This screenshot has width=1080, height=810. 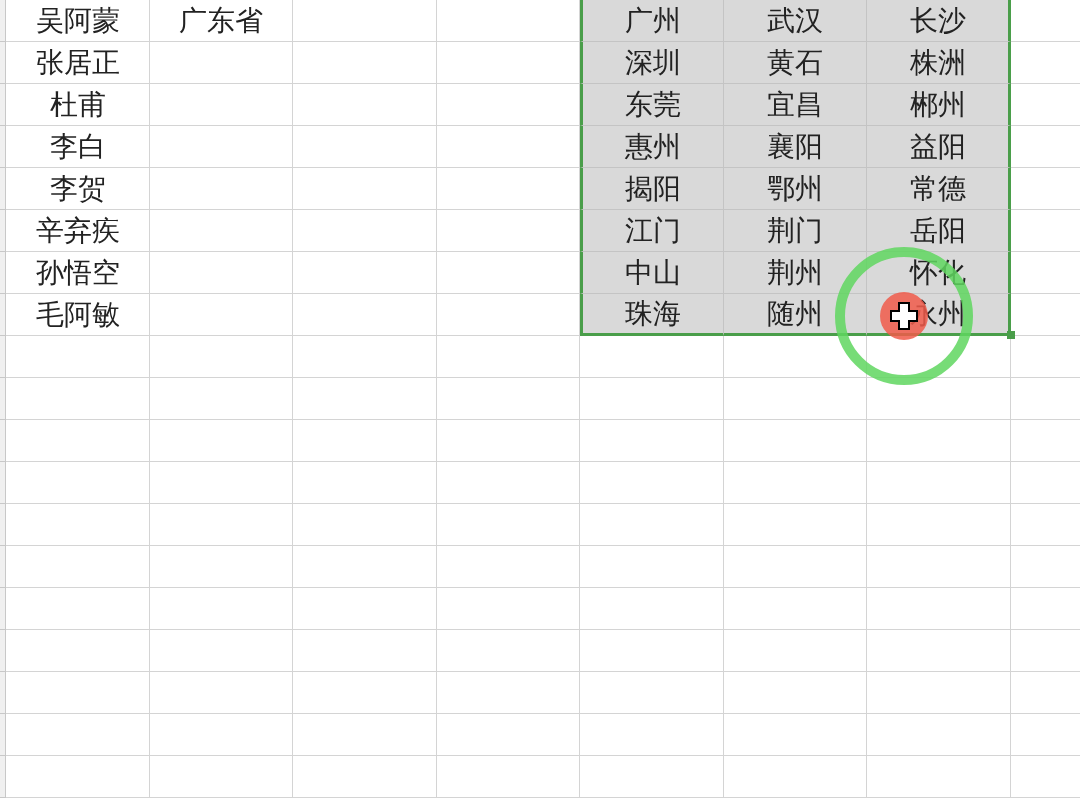 I want to click on table-cell: 李贺, so click(x=78, y=189).